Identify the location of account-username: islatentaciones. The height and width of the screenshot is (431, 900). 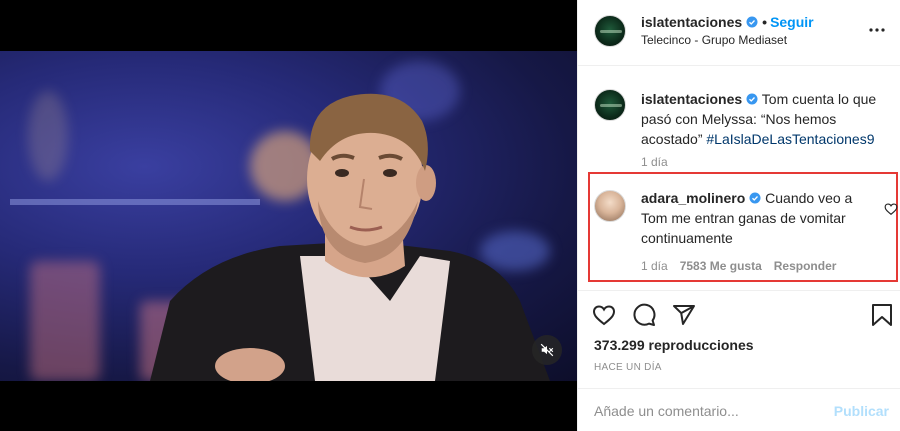
(691, 22).